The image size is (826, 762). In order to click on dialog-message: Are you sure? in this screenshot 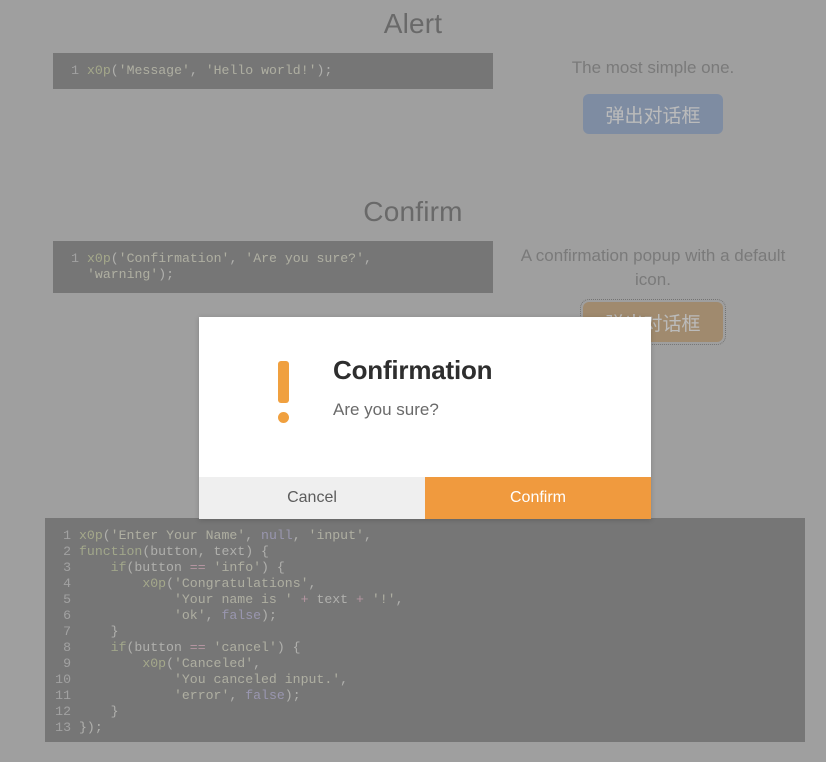, I will do `click(386, 409)`.